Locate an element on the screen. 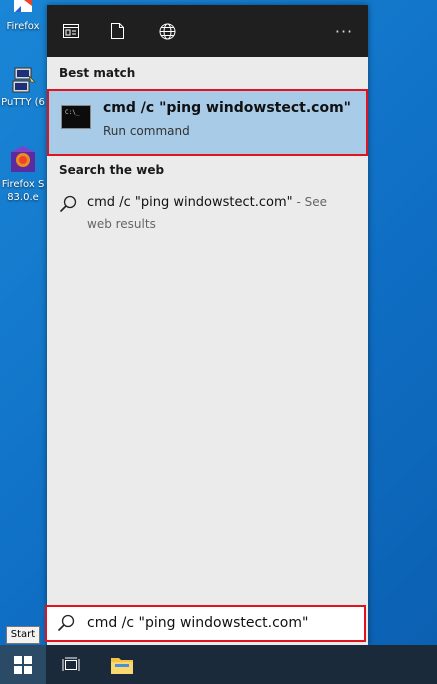 The width and height of the screenshot is (437, 684). globe-icon is located at coordinates (167, 31).